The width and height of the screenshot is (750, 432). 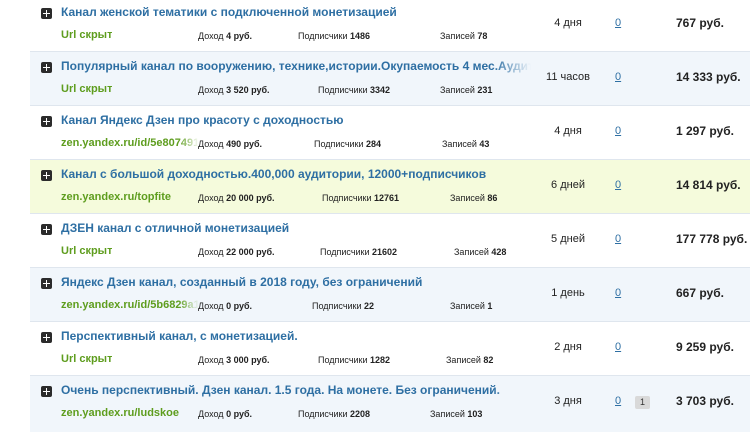 What do you see at coordinates (456, 414) in the screenshot?
I see `posts-field: Записей 103` at bounding box center [456, 414].